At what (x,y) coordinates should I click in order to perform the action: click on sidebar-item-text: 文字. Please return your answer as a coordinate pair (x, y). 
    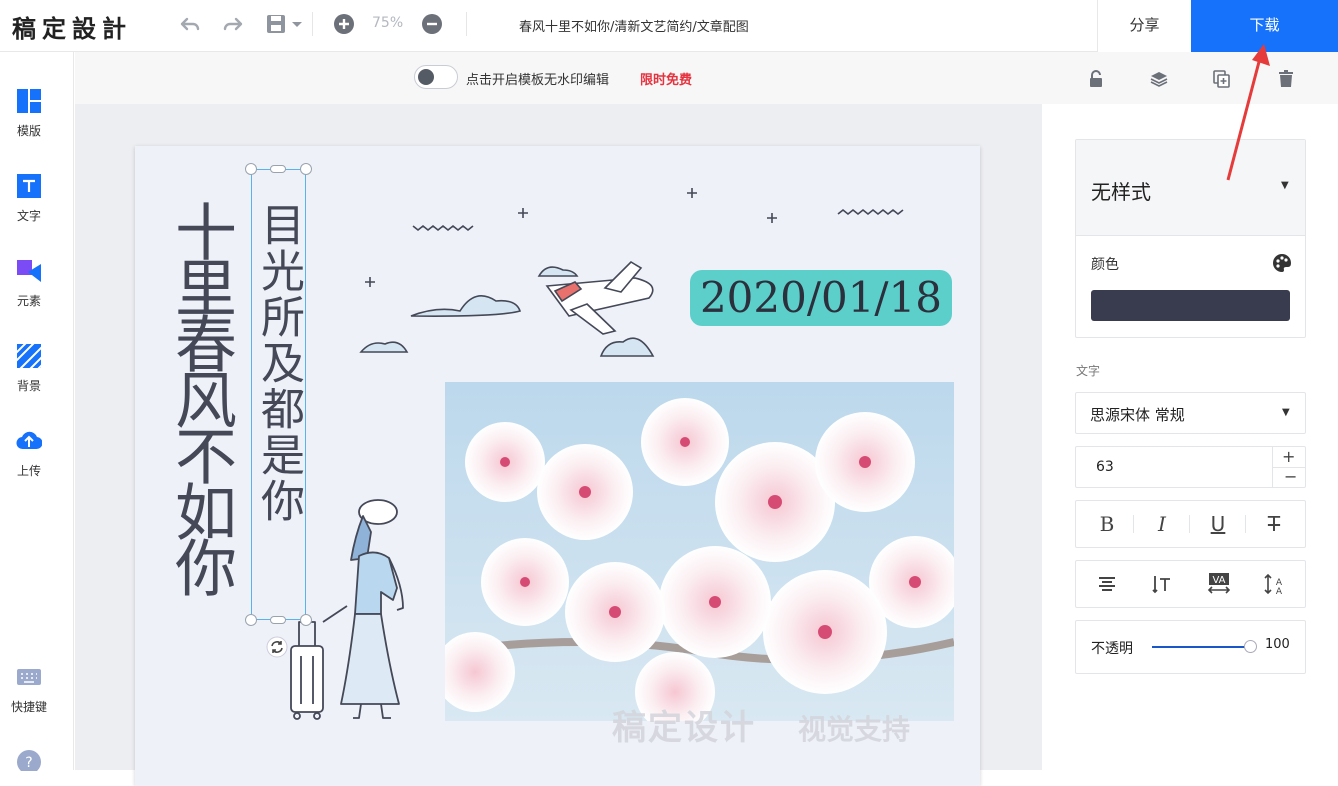
    Looking at the image, I should click on (29, 198).